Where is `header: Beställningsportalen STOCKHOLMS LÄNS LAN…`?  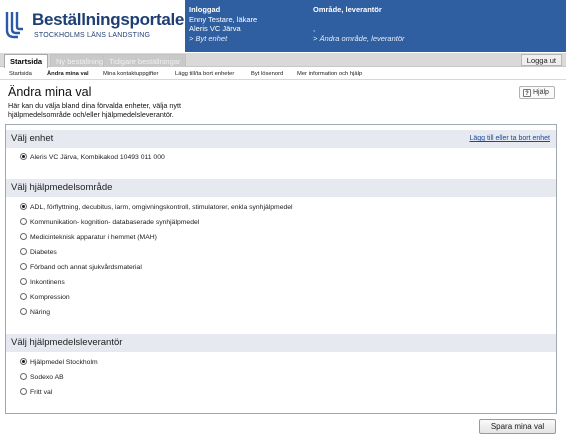 header: Beställningsportalen STOCKHOLMS LÄNS LAN… is located at coordinates (283, 26).